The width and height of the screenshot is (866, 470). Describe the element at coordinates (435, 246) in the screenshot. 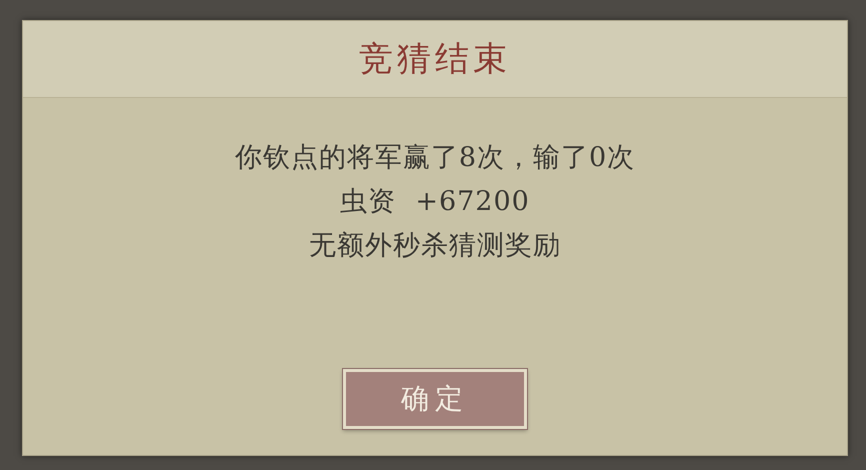

I see `result-text: 无额外秒杀猜测奖励` at that location.